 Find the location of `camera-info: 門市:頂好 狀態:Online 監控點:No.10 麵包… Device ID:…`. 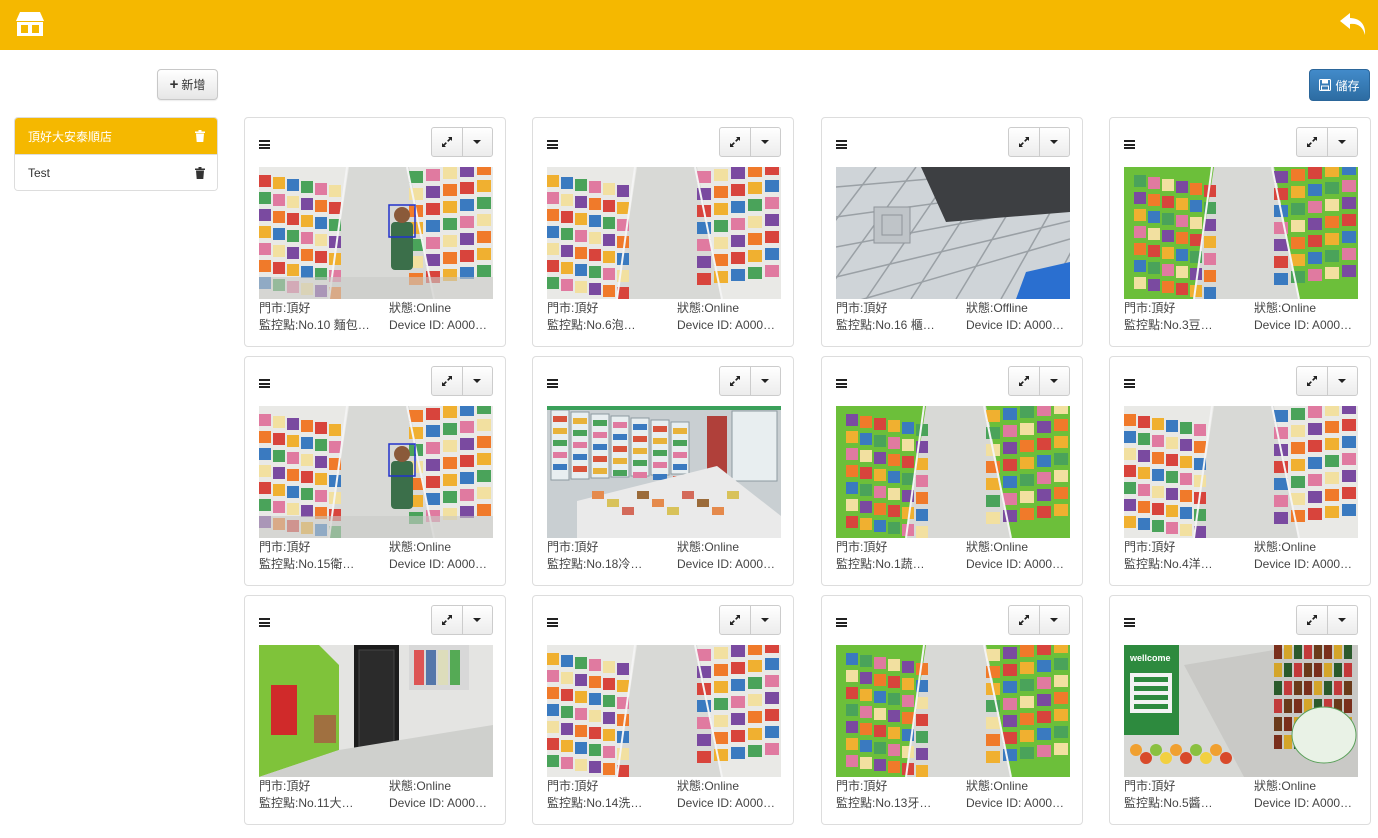

camera-info: 門市:頂好 狀態:Online 監控點:No.10 麵包… Device ID:… is located at coordinates (376, 317).